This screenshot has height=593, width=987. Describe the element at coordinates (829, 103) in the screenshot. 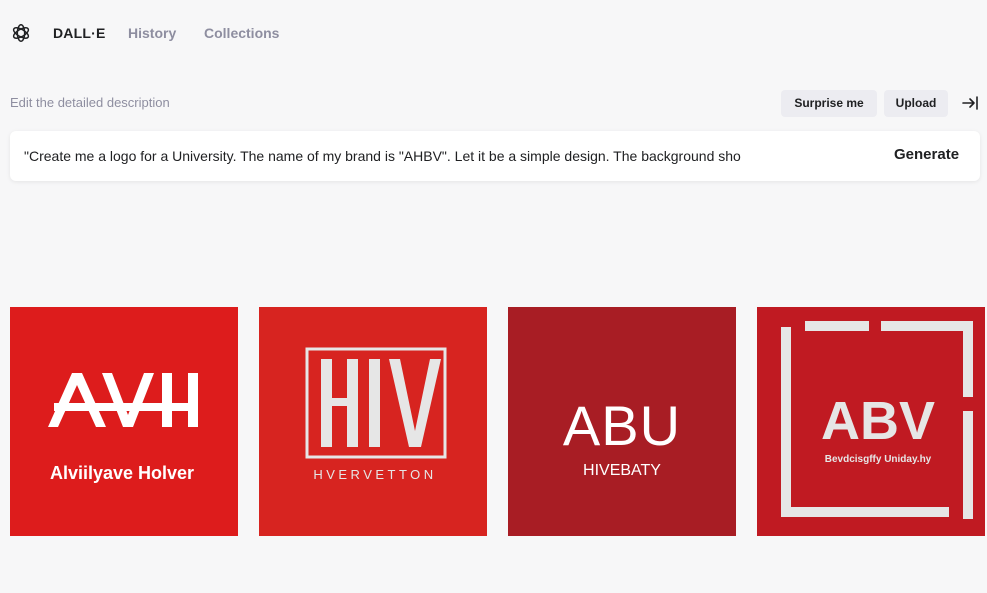

I see `surprise-me-button: Surprise me` at that location.